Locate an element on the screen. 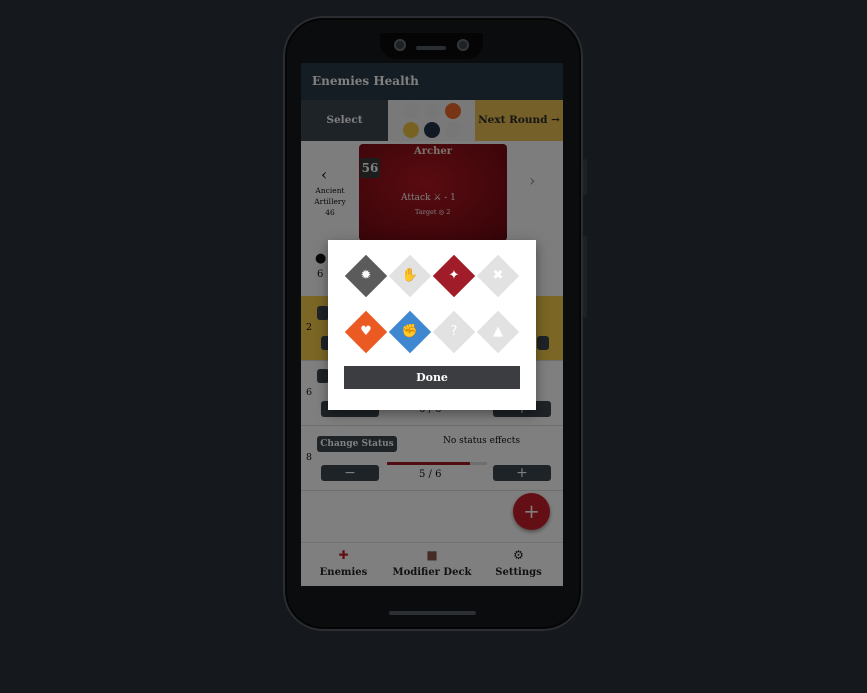 Image resolution: width=867 pixels, height=693 pixels. stun-icon: ✹ is located at coordinates (366, 276).